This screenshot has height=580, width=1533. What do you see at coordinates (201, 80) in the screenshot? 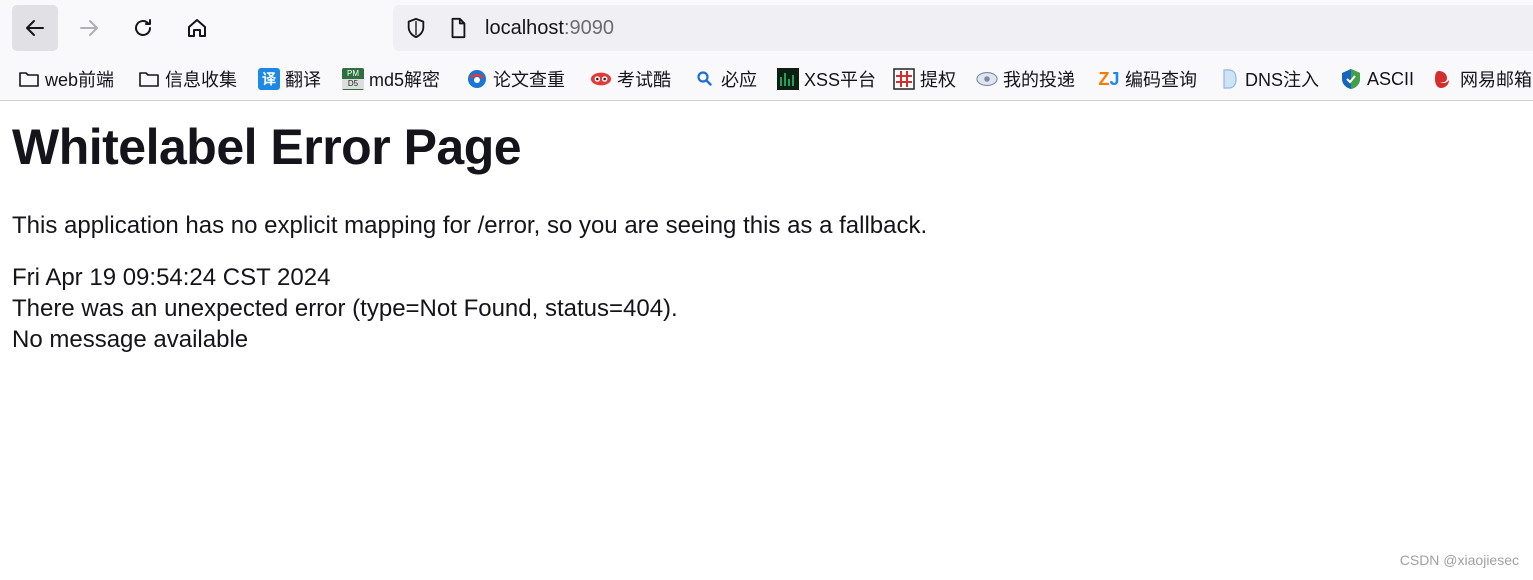
I see `bookmark-label: 信息收集` at bounding box center [201, 80].